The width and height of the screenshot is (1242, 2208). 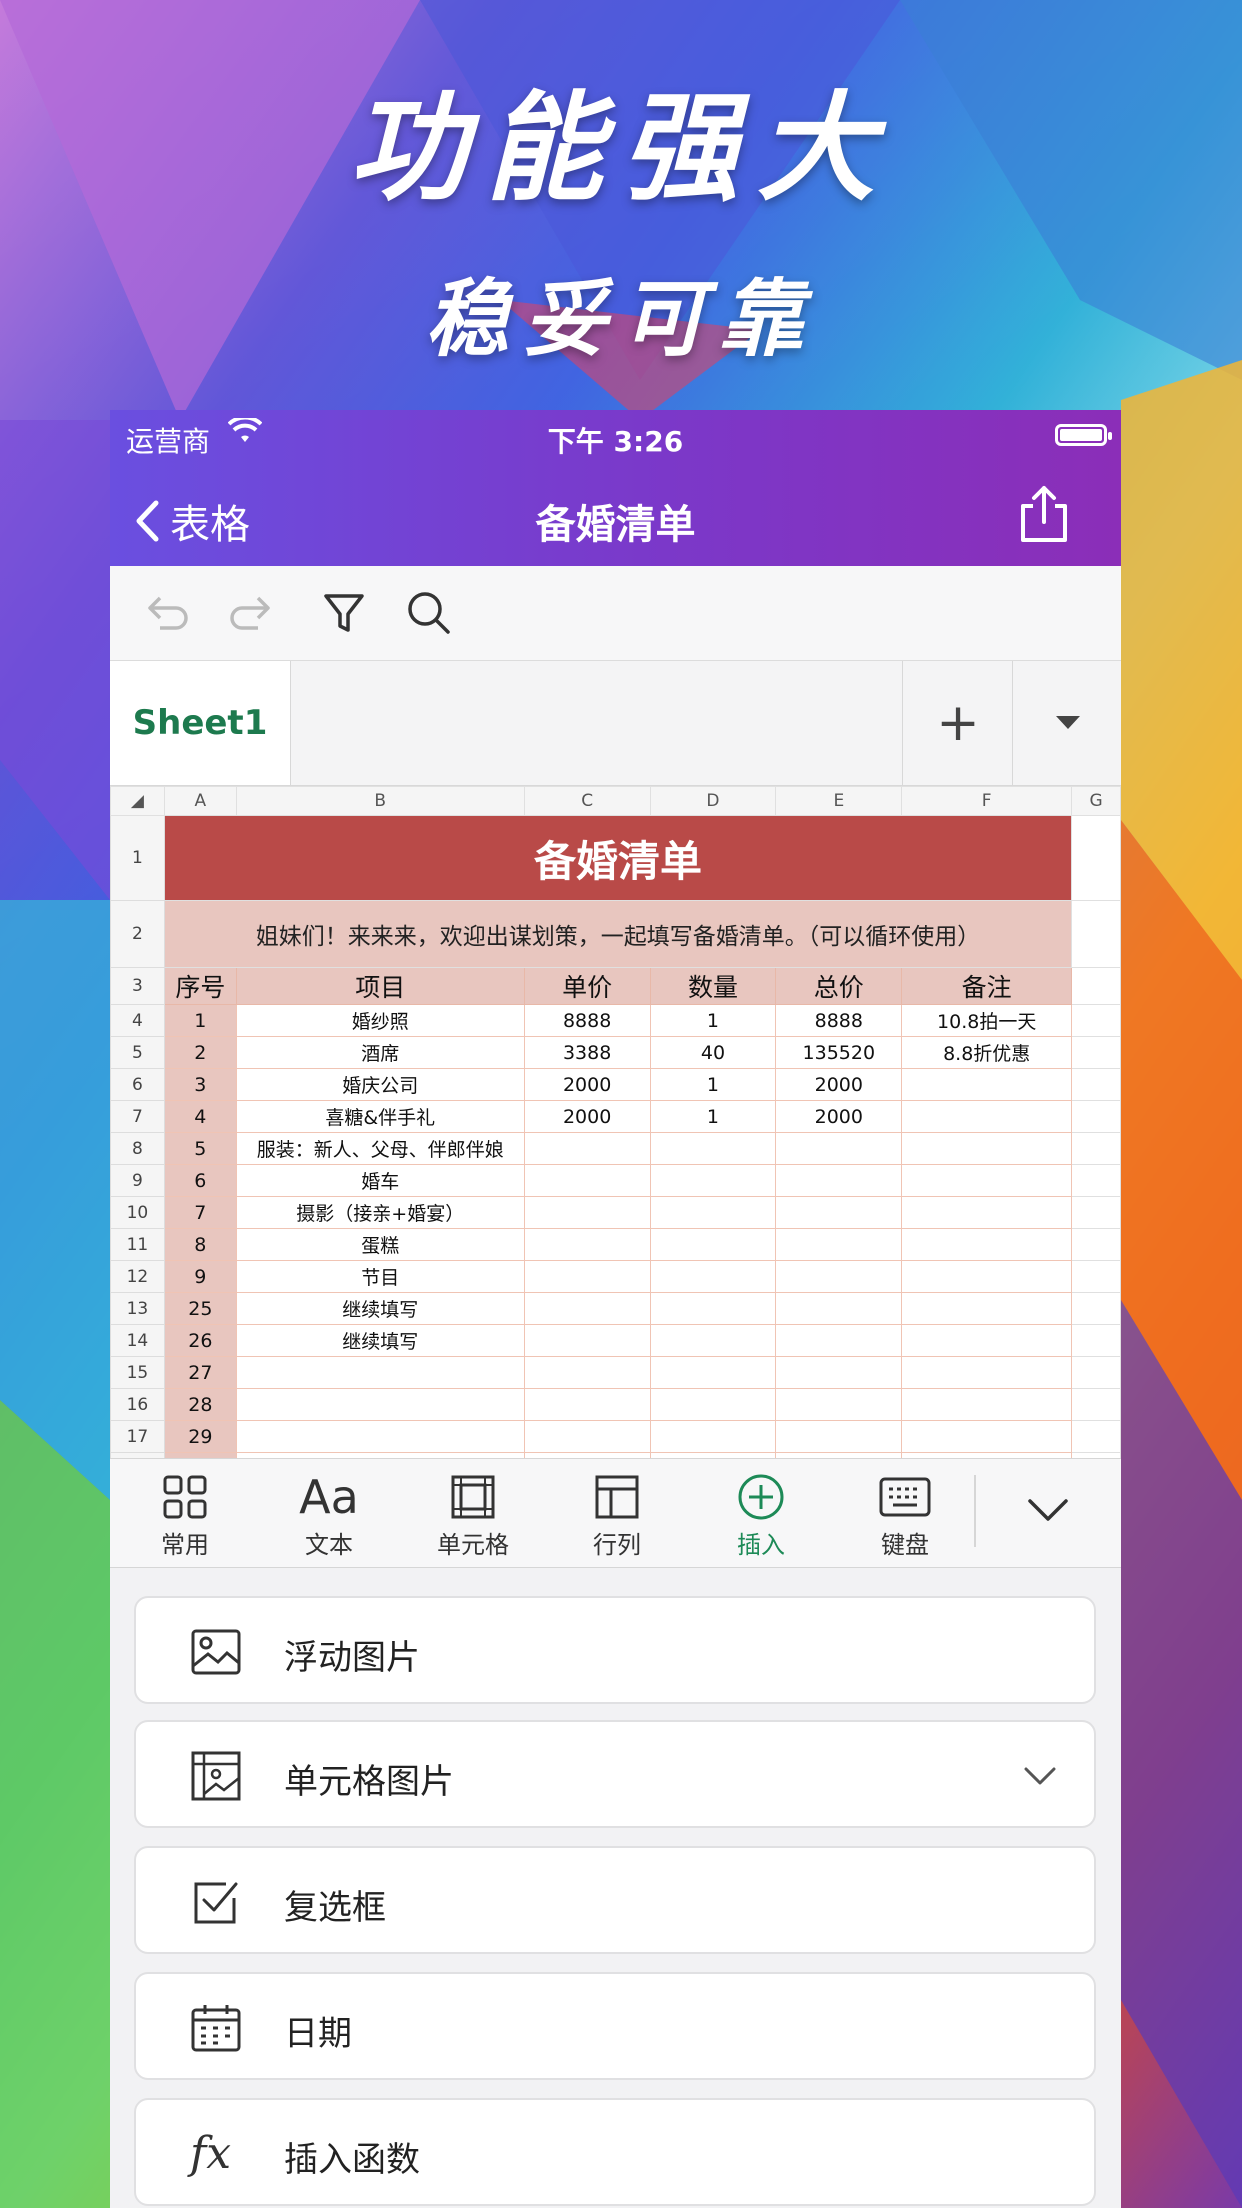 I want to click on header-cell: 序号, so click(x=200, y=986).